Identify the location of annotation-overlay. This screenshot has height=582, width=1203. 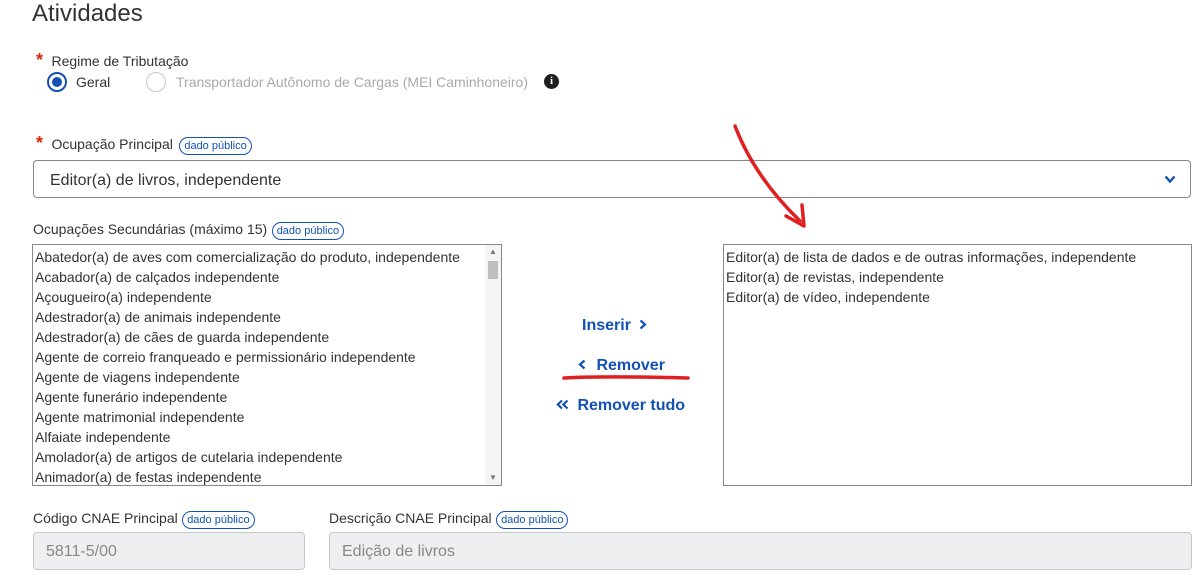
(684, 252).